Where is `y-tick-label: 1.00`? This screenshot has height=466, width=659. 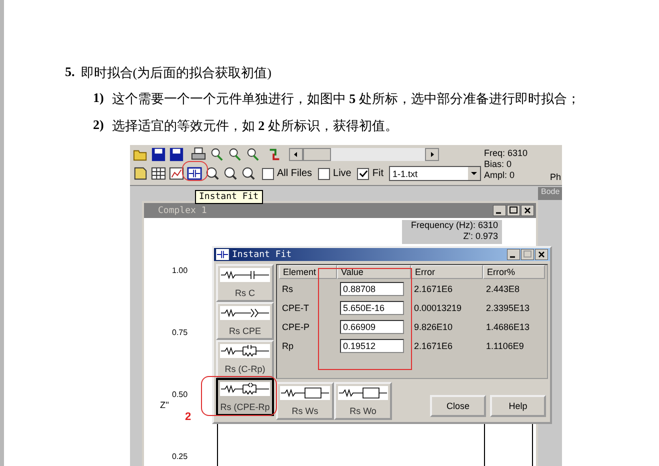
y-tick-label: 1.00 is located at coordinates (180, 270).